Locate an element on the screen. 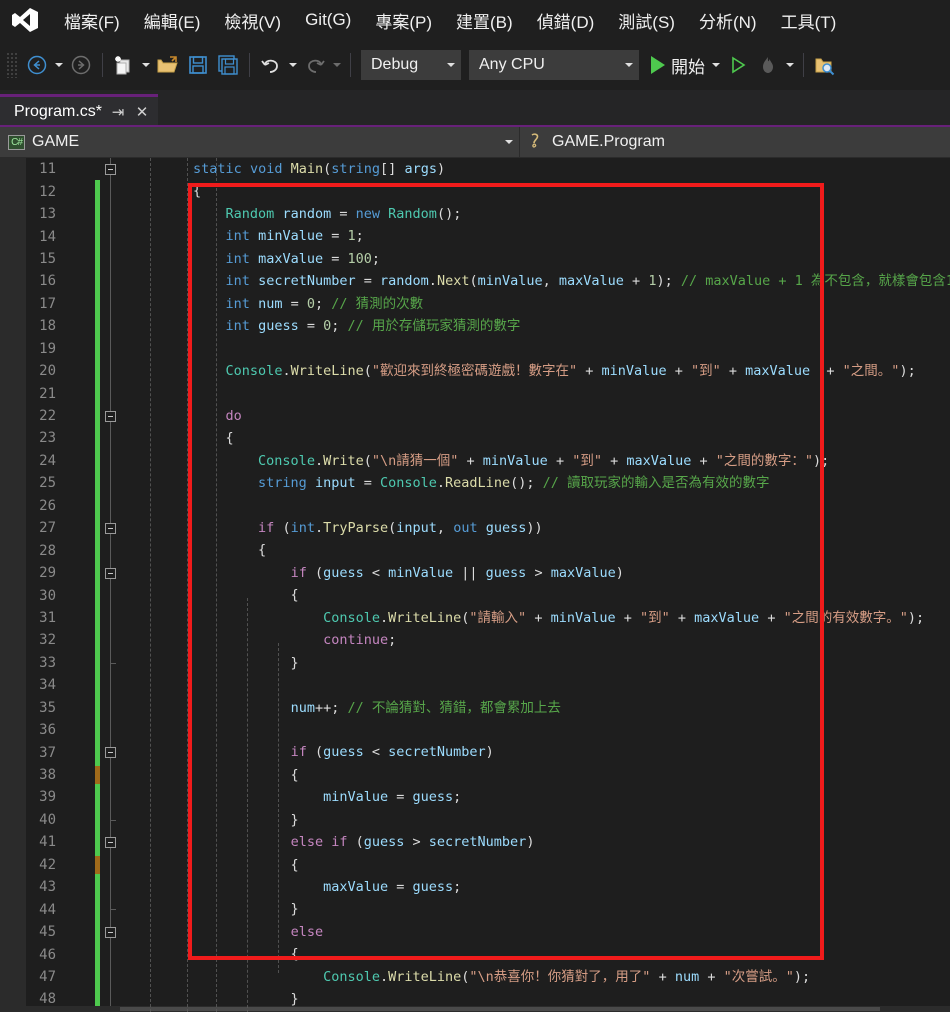  code-line: 32 continue; is located at coordinates (475, 640).